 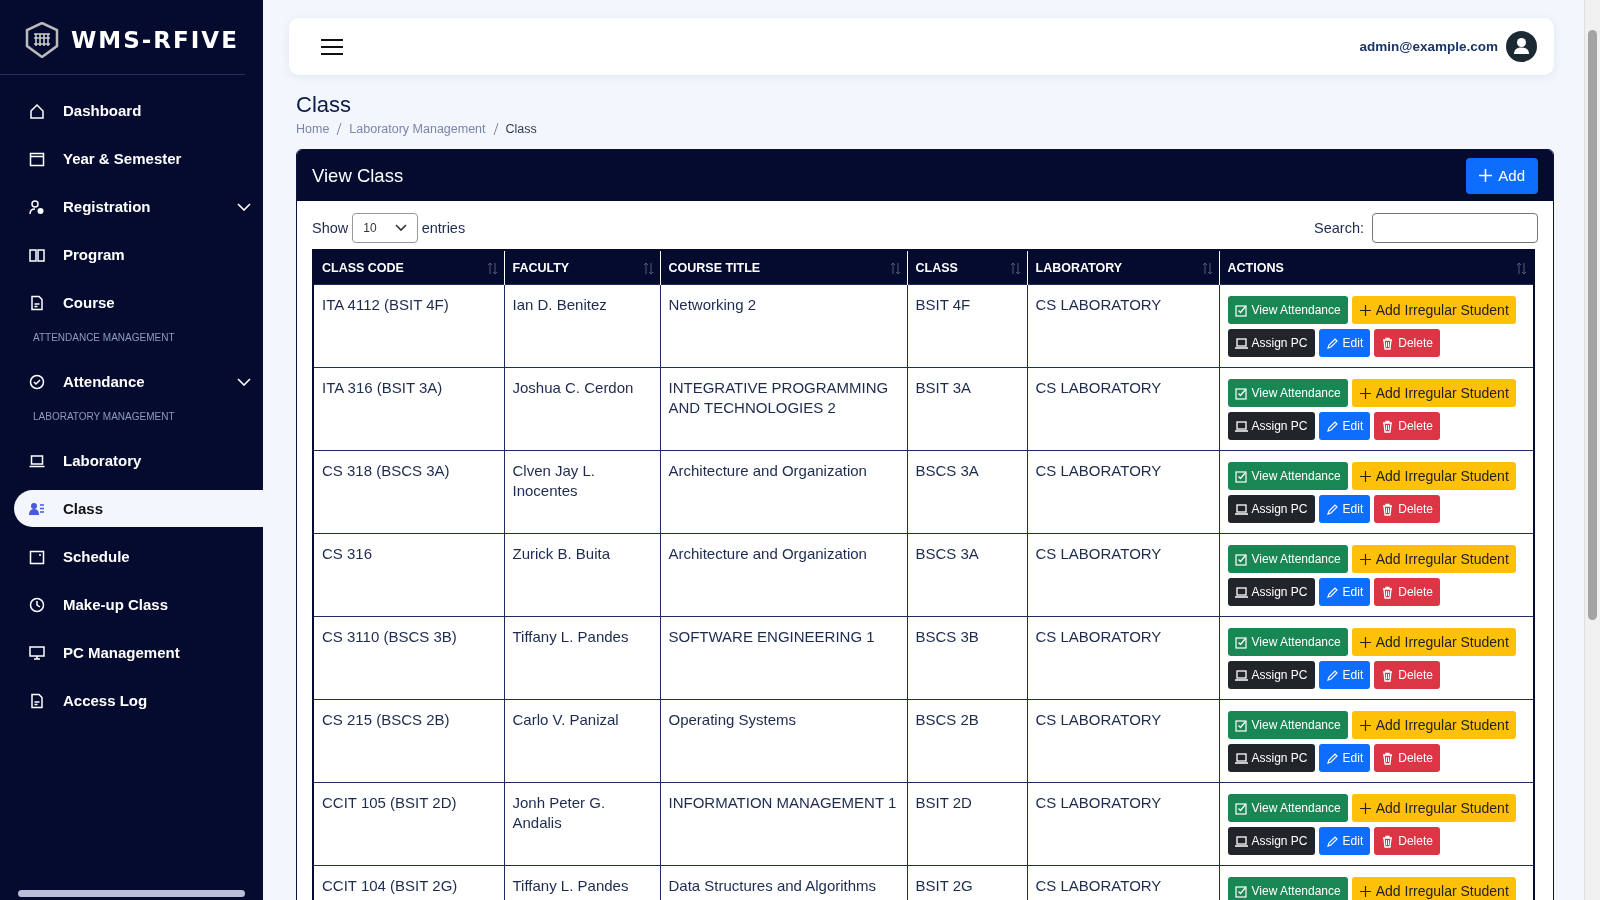 I want to click on nav-item: Class, so click(x=138, y=508).